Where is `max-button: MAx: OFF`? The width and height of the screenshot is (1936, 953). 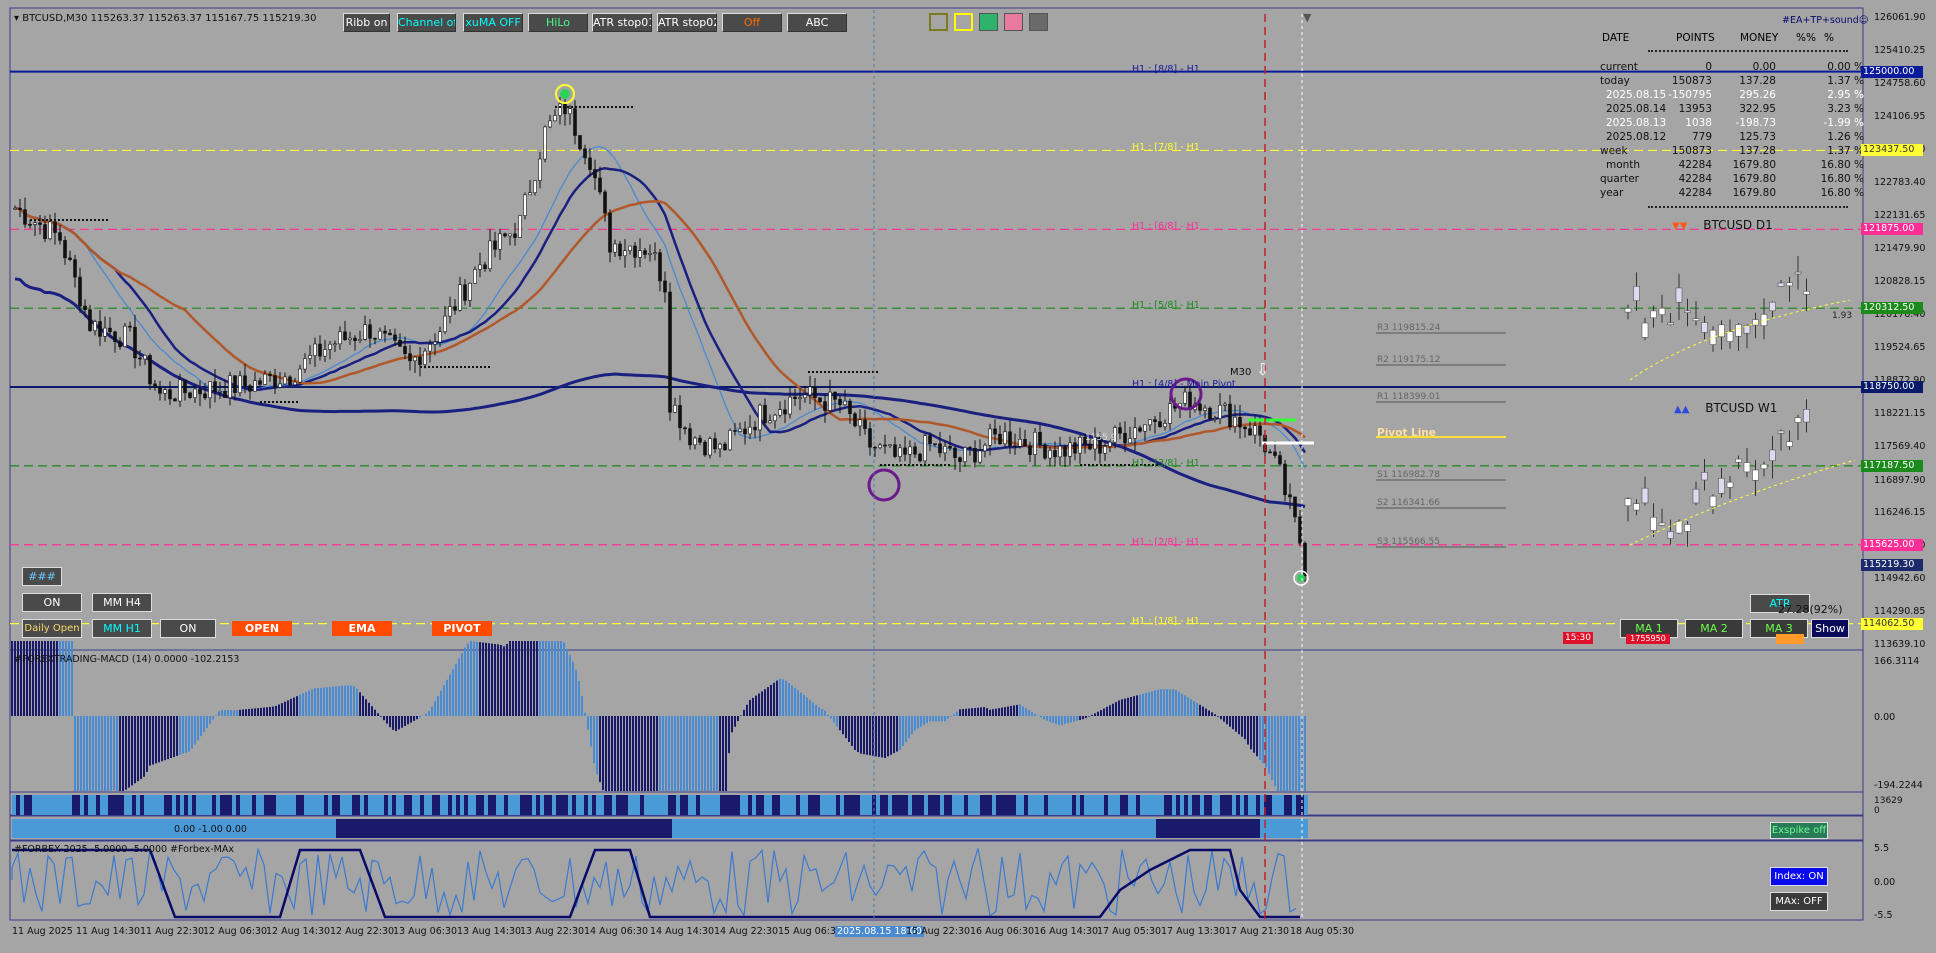
max-button: MAx: OFF is located at coordinates (1799, 901).